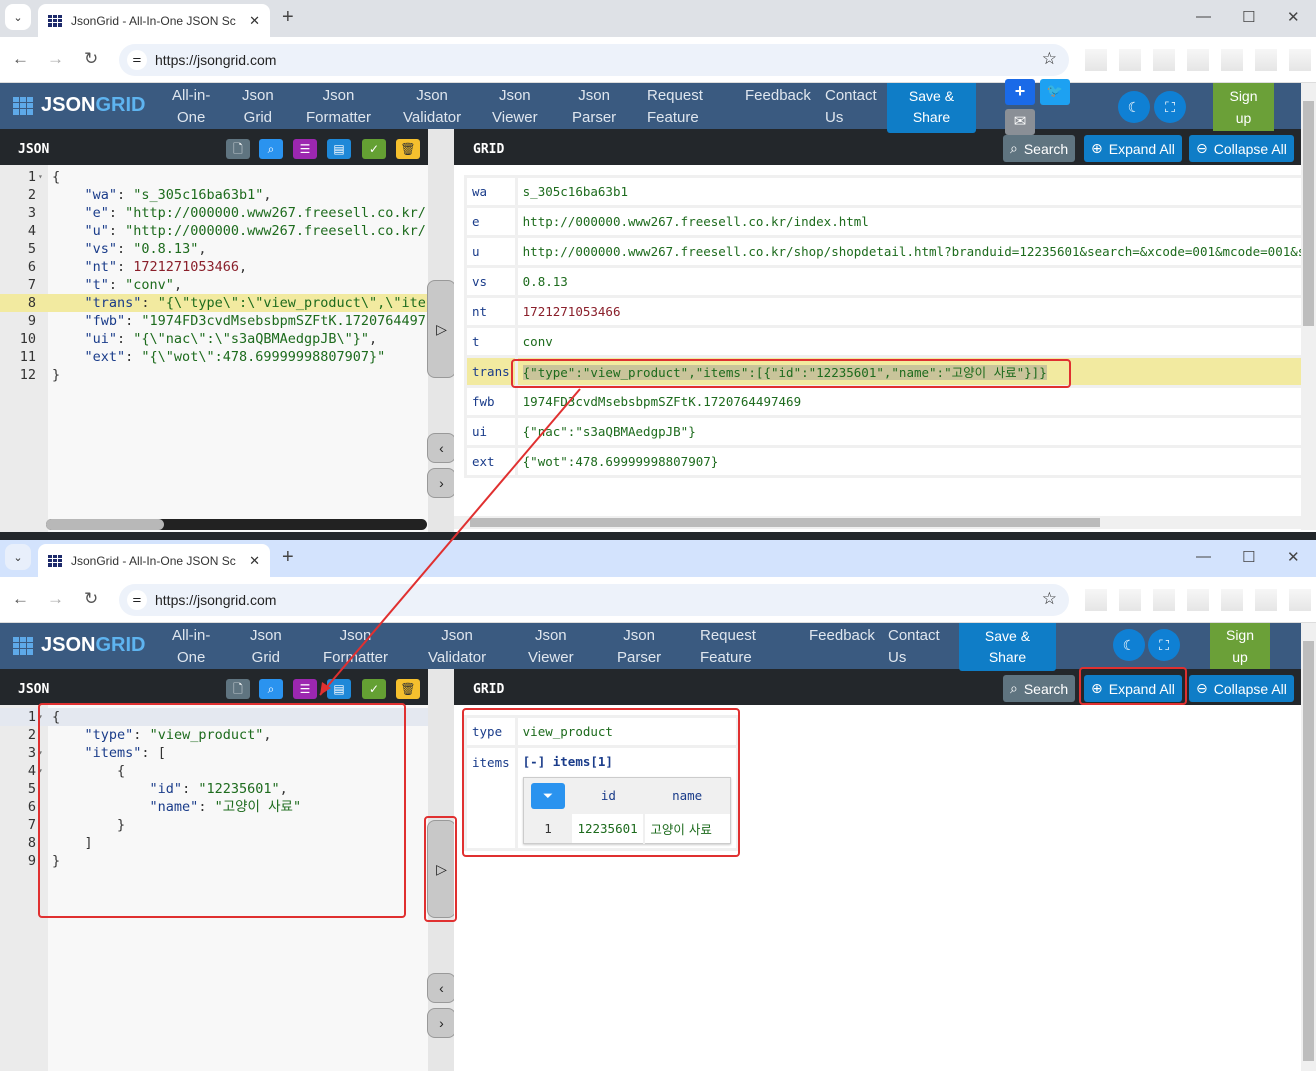 This screenshot has height=1071, width=1316. I want to click on json-string: "1974FD3cvdMsebsbpmSZFtK.1720764497, so click(283, 321).